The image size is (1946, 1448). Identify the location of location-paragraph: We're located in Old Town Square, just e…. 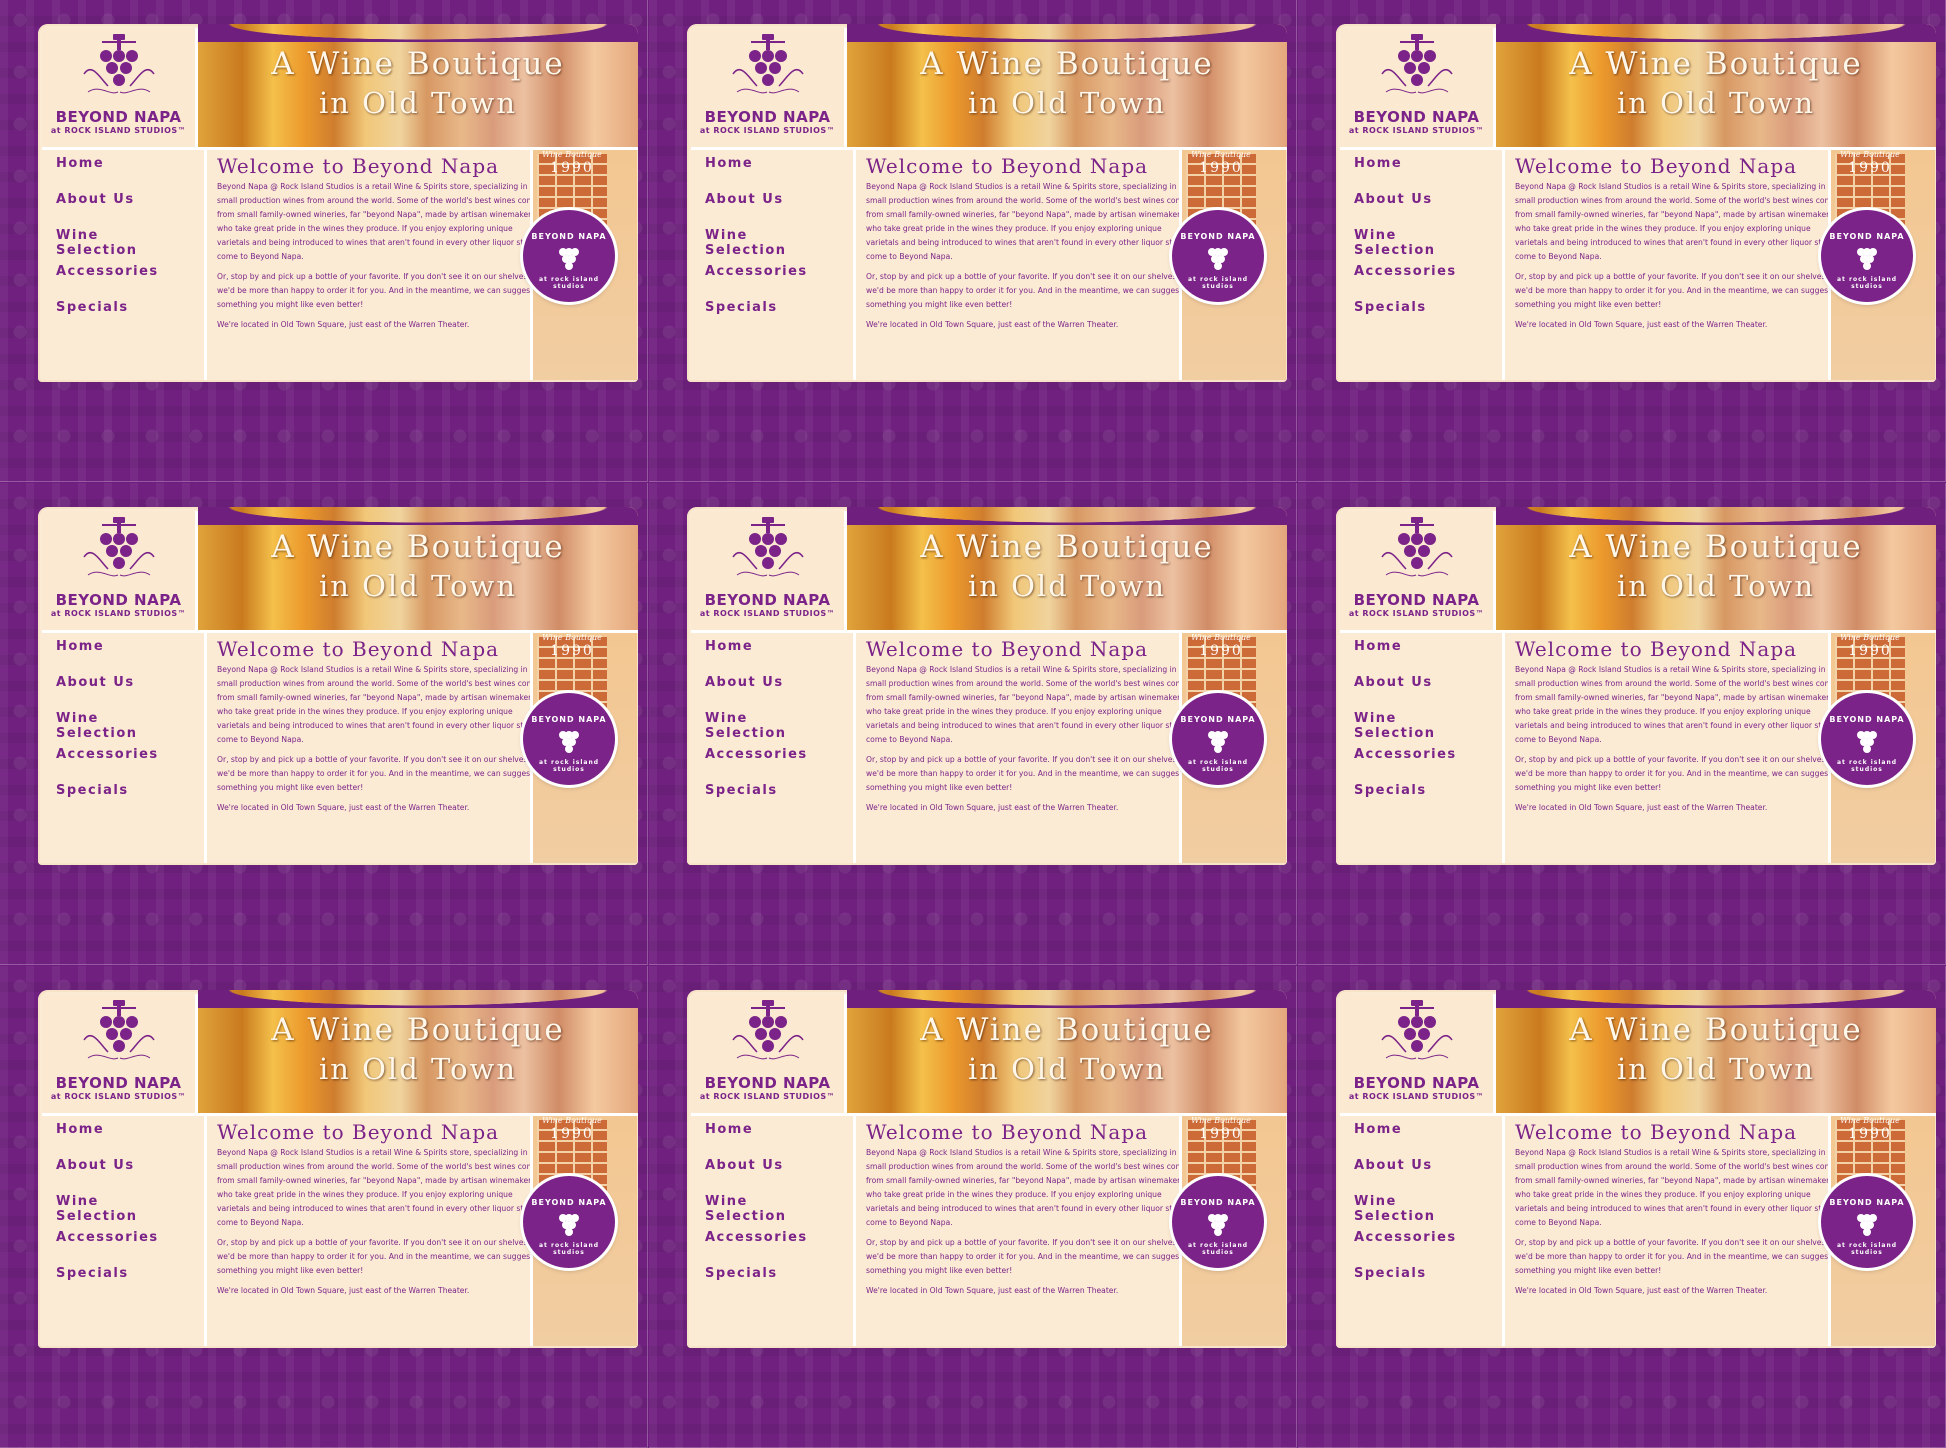
(1641, 324).